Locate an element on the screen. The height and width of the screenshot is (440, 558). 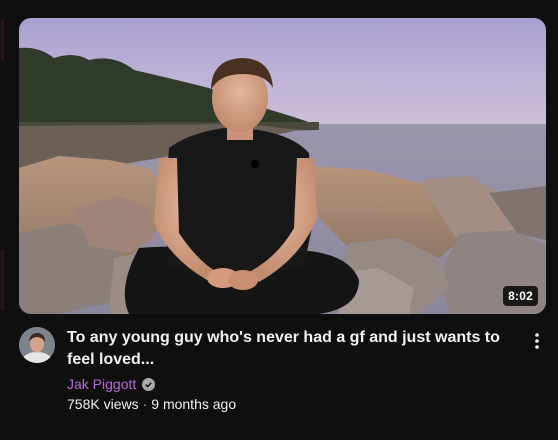
upload-age: 9 months ago is located at coordinates (194, 404).